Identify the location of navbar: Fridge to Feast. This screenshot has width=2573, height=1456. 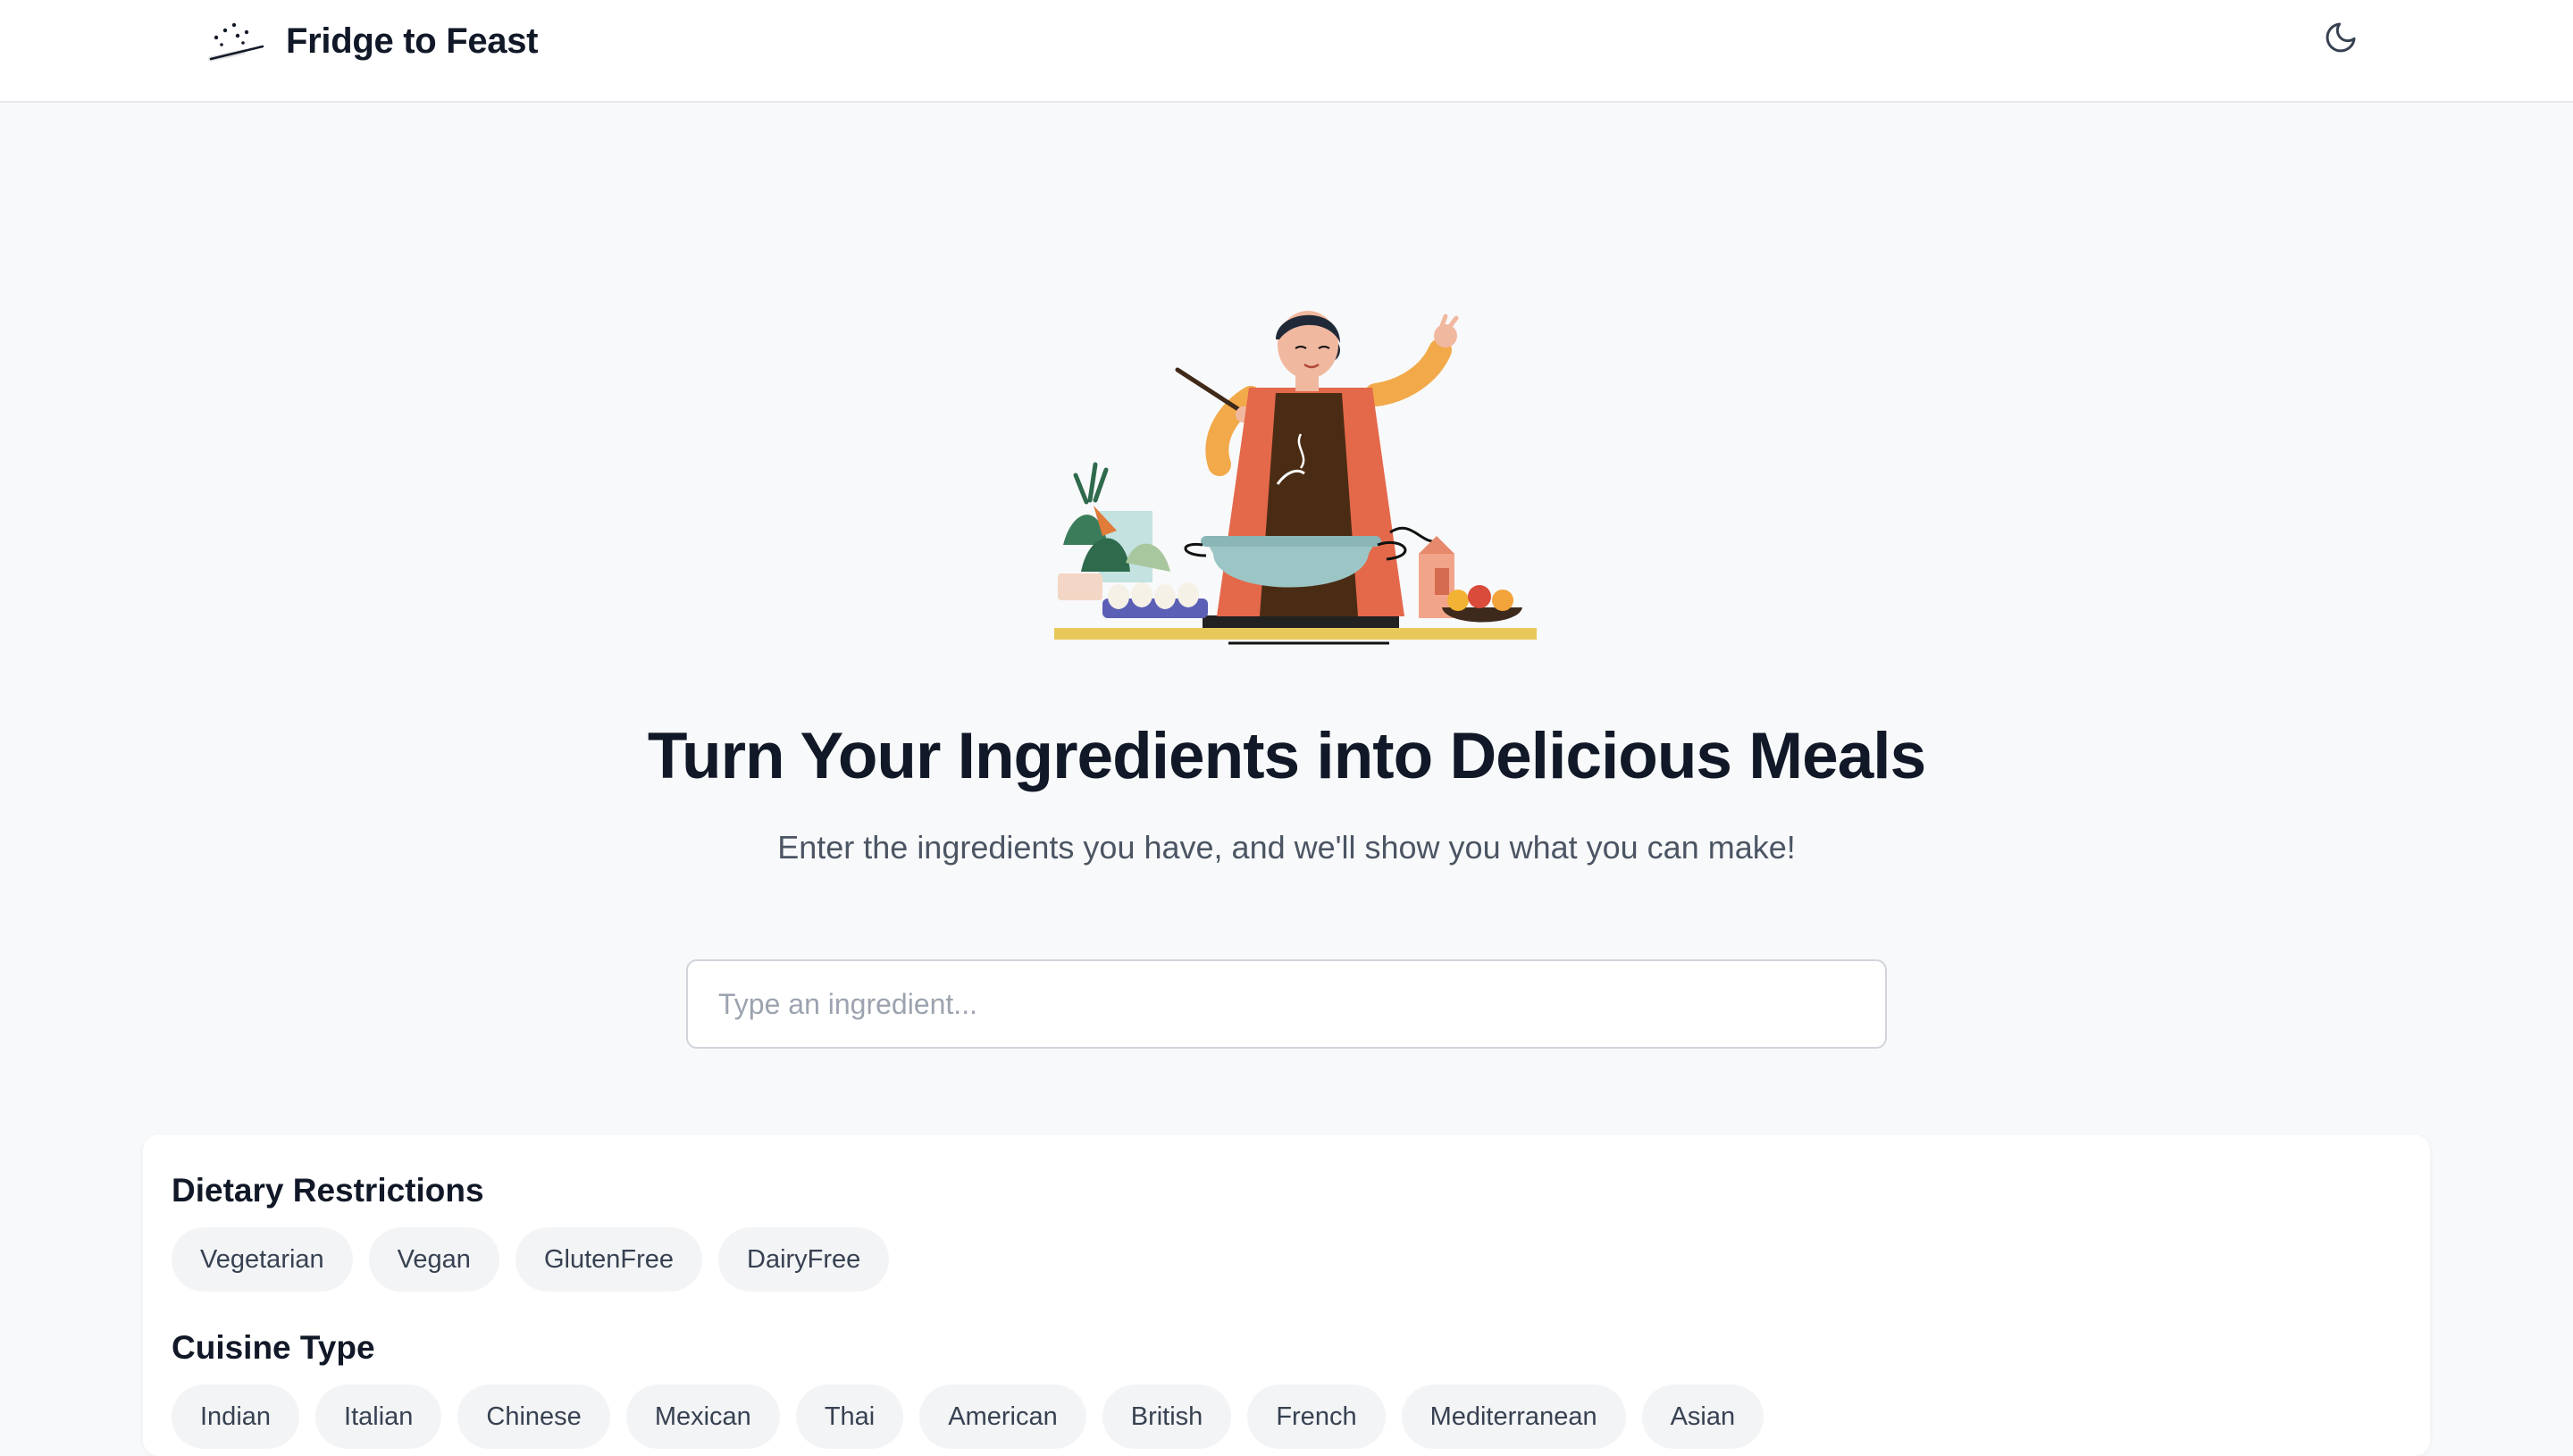
(1286, 51).